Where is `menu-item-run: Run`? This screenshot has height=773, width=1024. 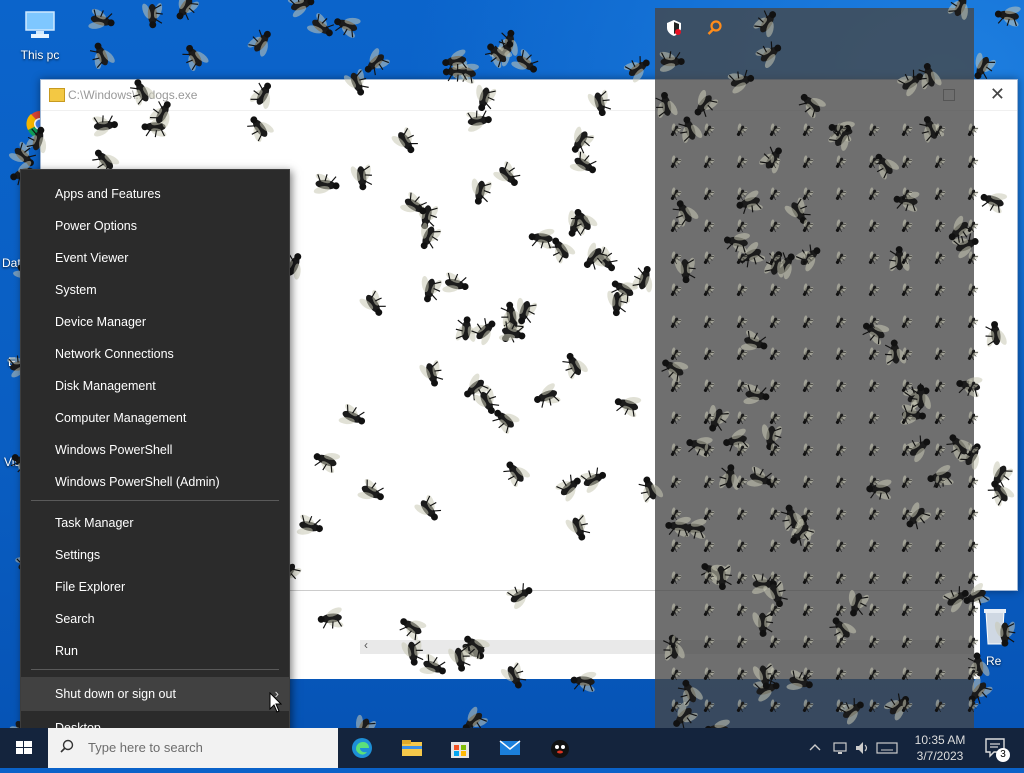 menu-item-run: Run is located at coordinates (155, 651).